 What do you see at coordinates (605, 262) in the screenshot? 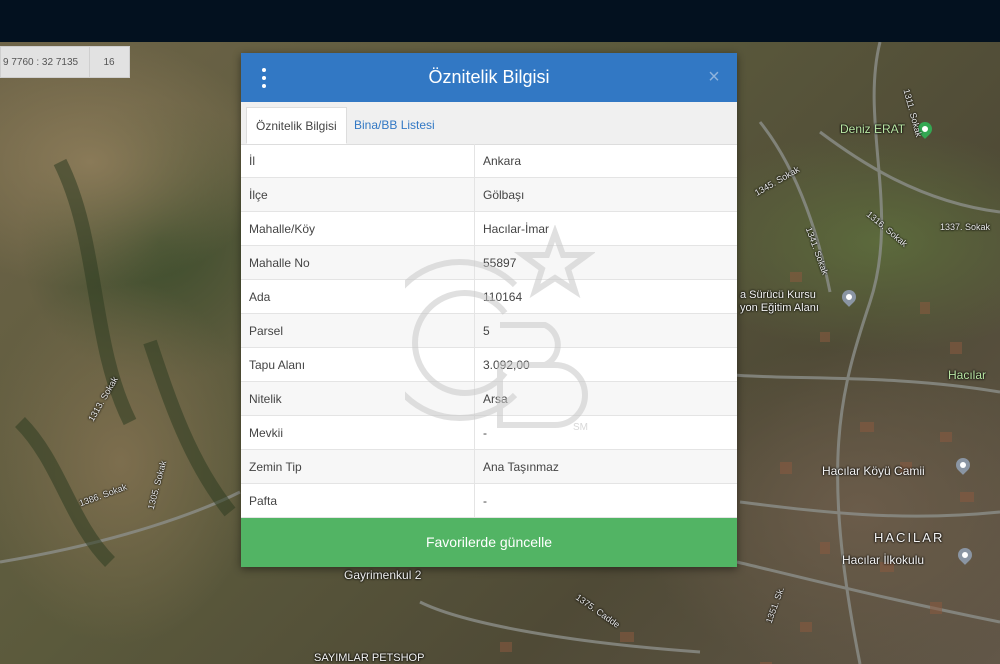
I see `attribute-value: 55897` at bounding box center [605, 262].